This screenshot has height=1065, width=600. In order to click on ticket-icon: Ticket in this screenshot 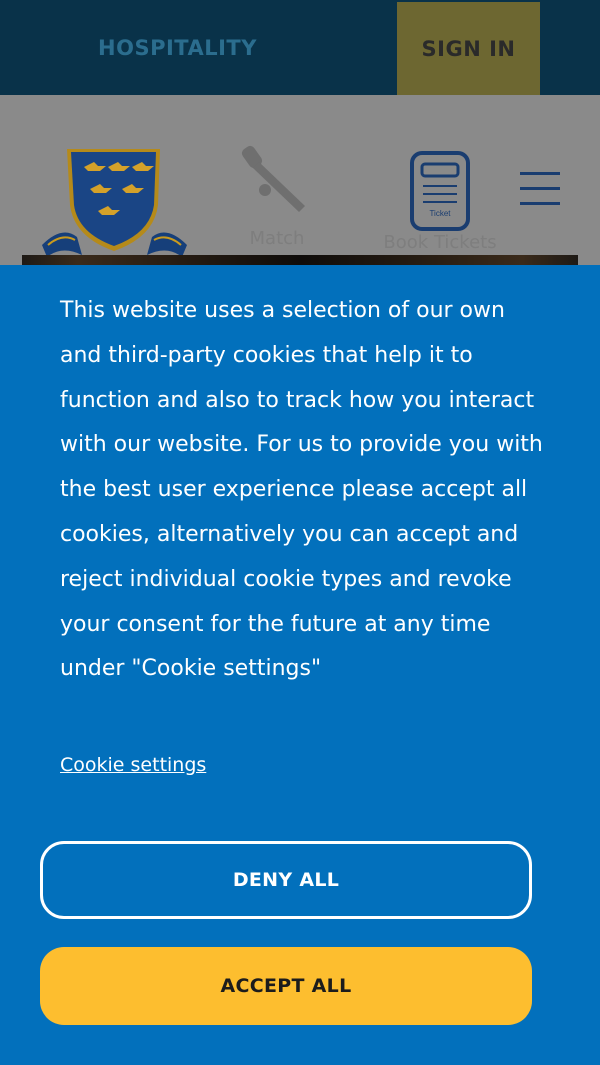, I will do `click(440, 191)`.